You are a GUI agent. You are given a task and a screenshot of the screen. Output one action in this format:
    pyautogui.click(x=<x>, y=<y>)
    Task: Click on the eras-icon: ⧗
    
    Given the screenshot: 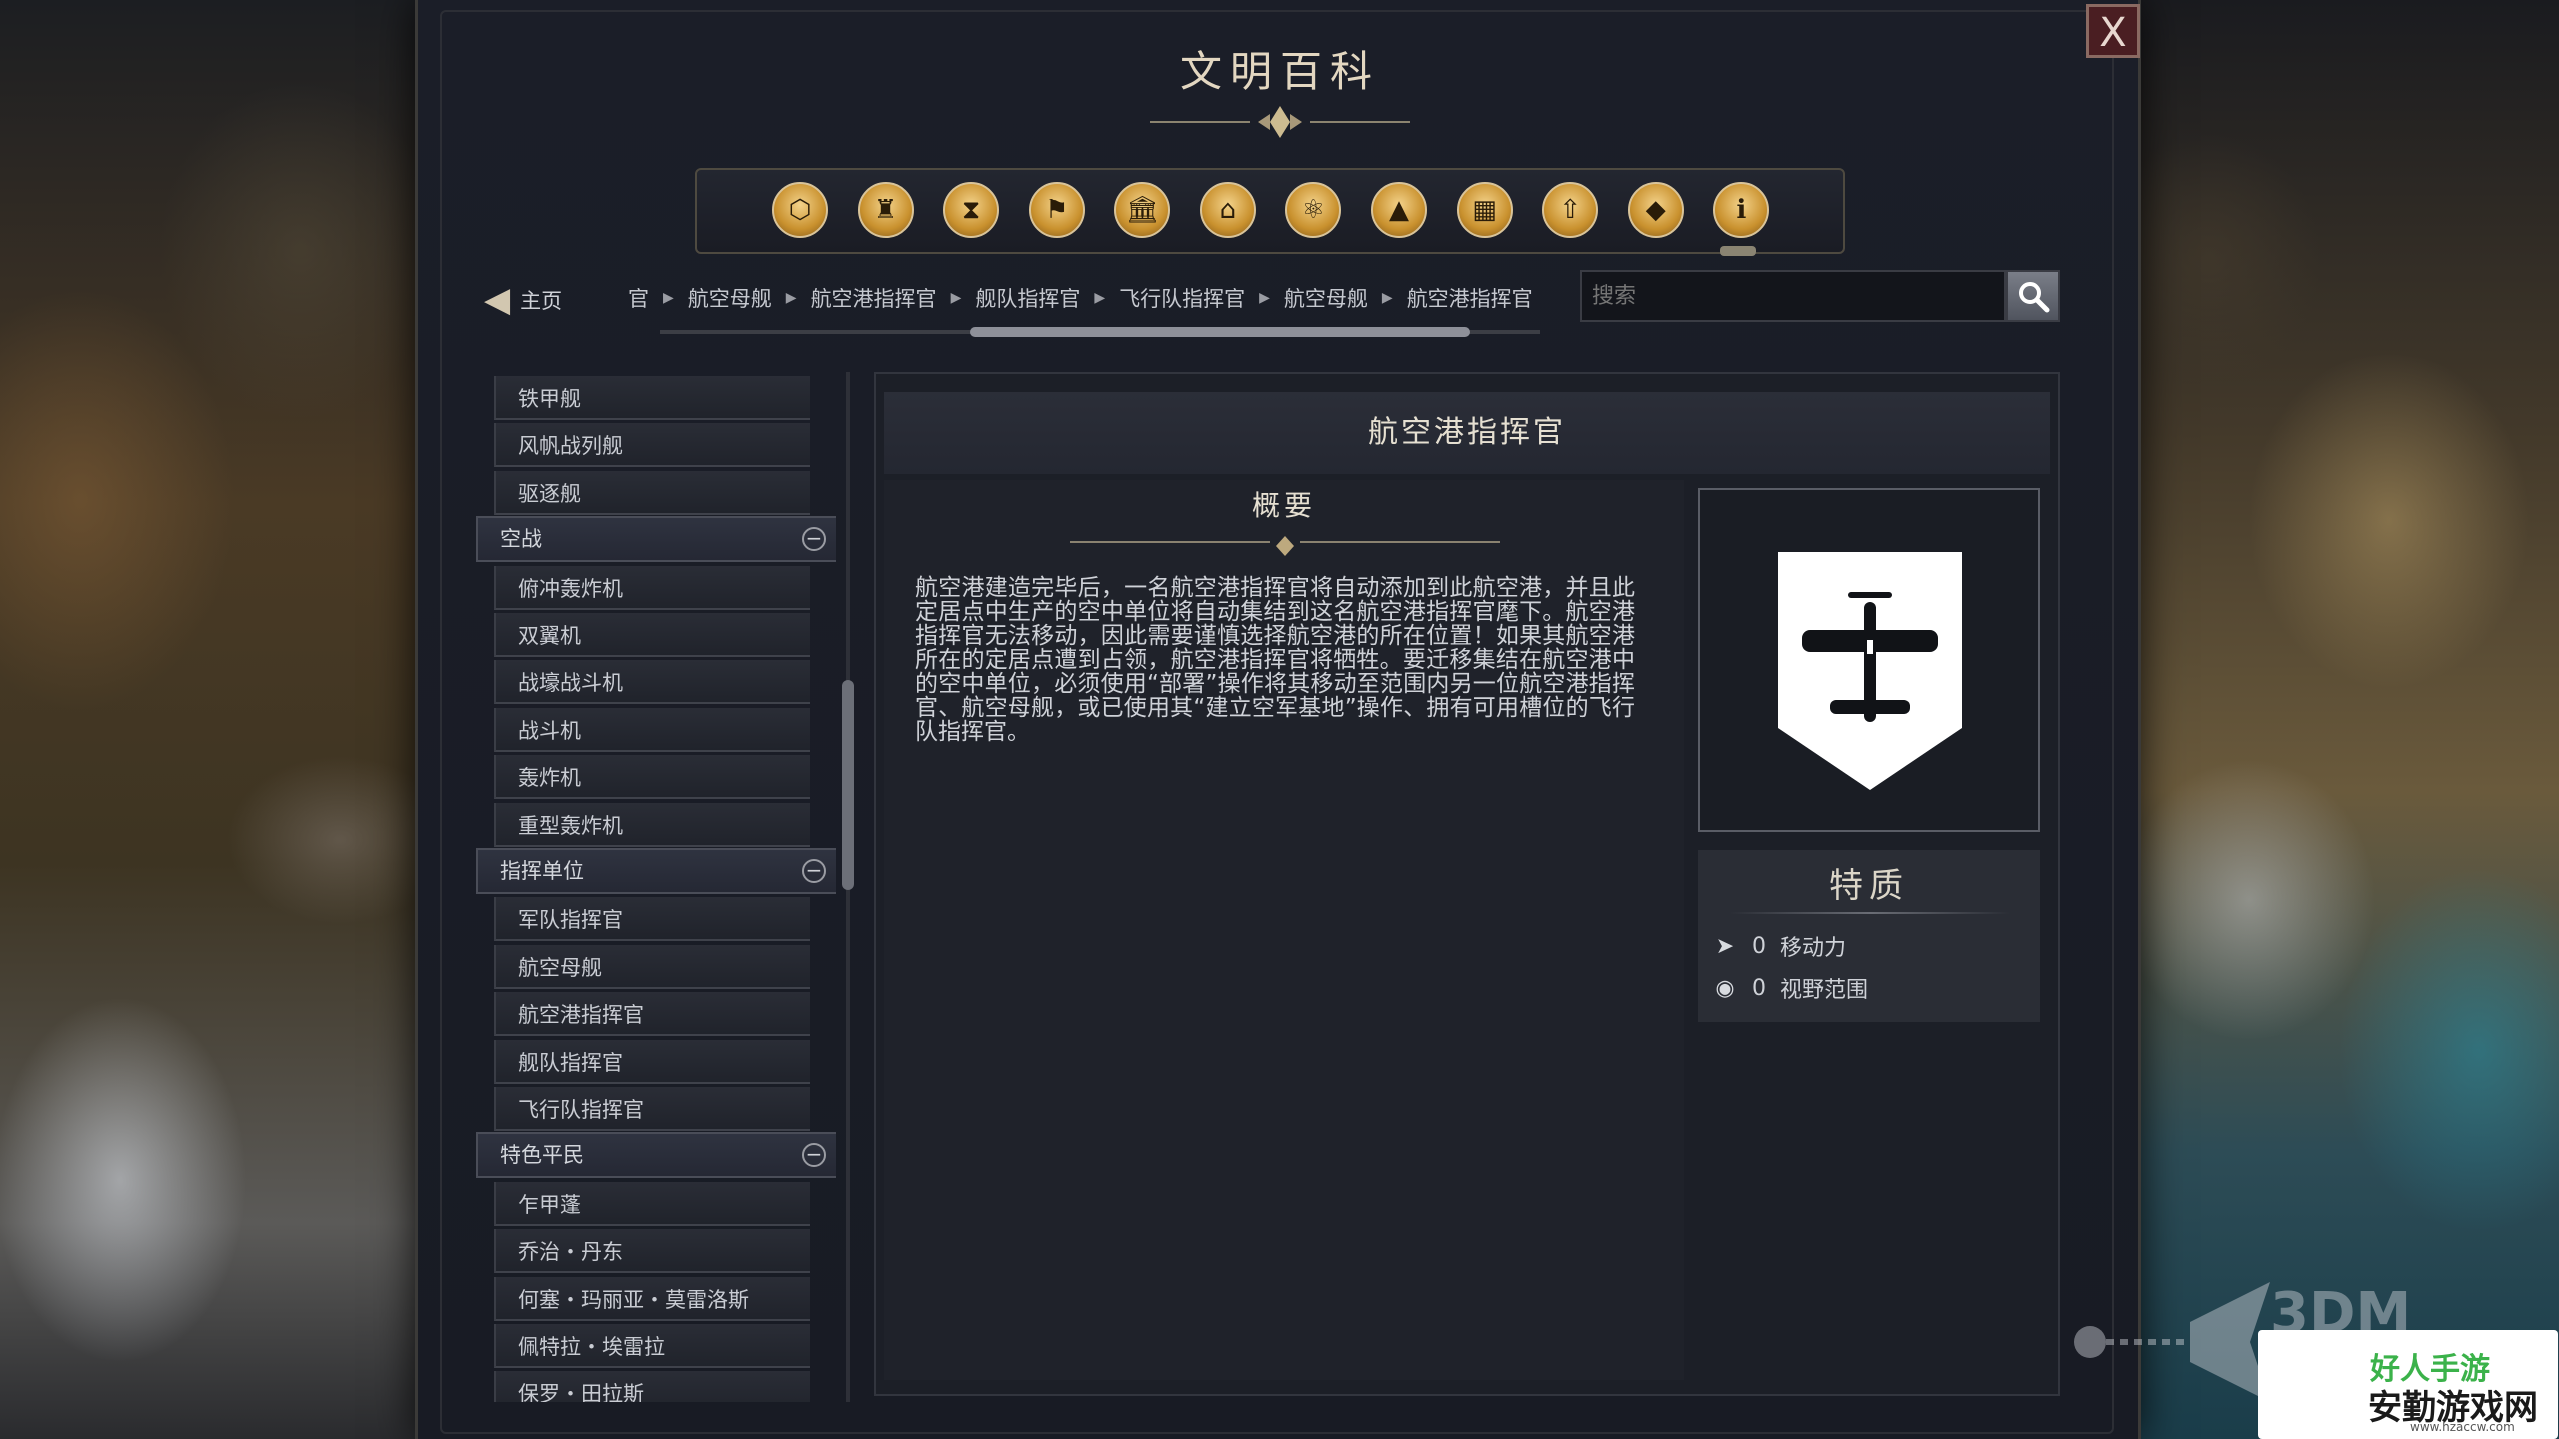 What is the action you would take?
    pyautogui.click(x=971, y=210)
    